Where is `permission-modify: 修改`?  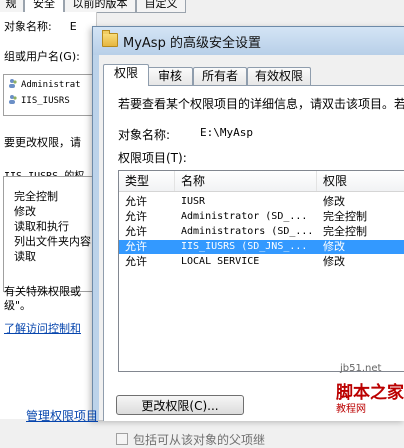 permission-modify: 修改 is located at coordinates (25, 211).